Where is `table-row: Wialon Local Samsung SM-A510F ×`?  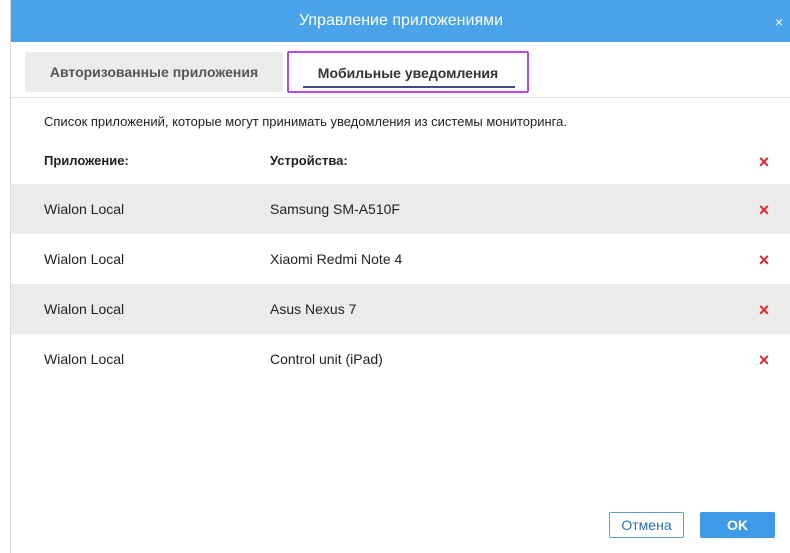
table-row: Wialon Local Samsung SM-A510F × is located at coordinates (400, 209).